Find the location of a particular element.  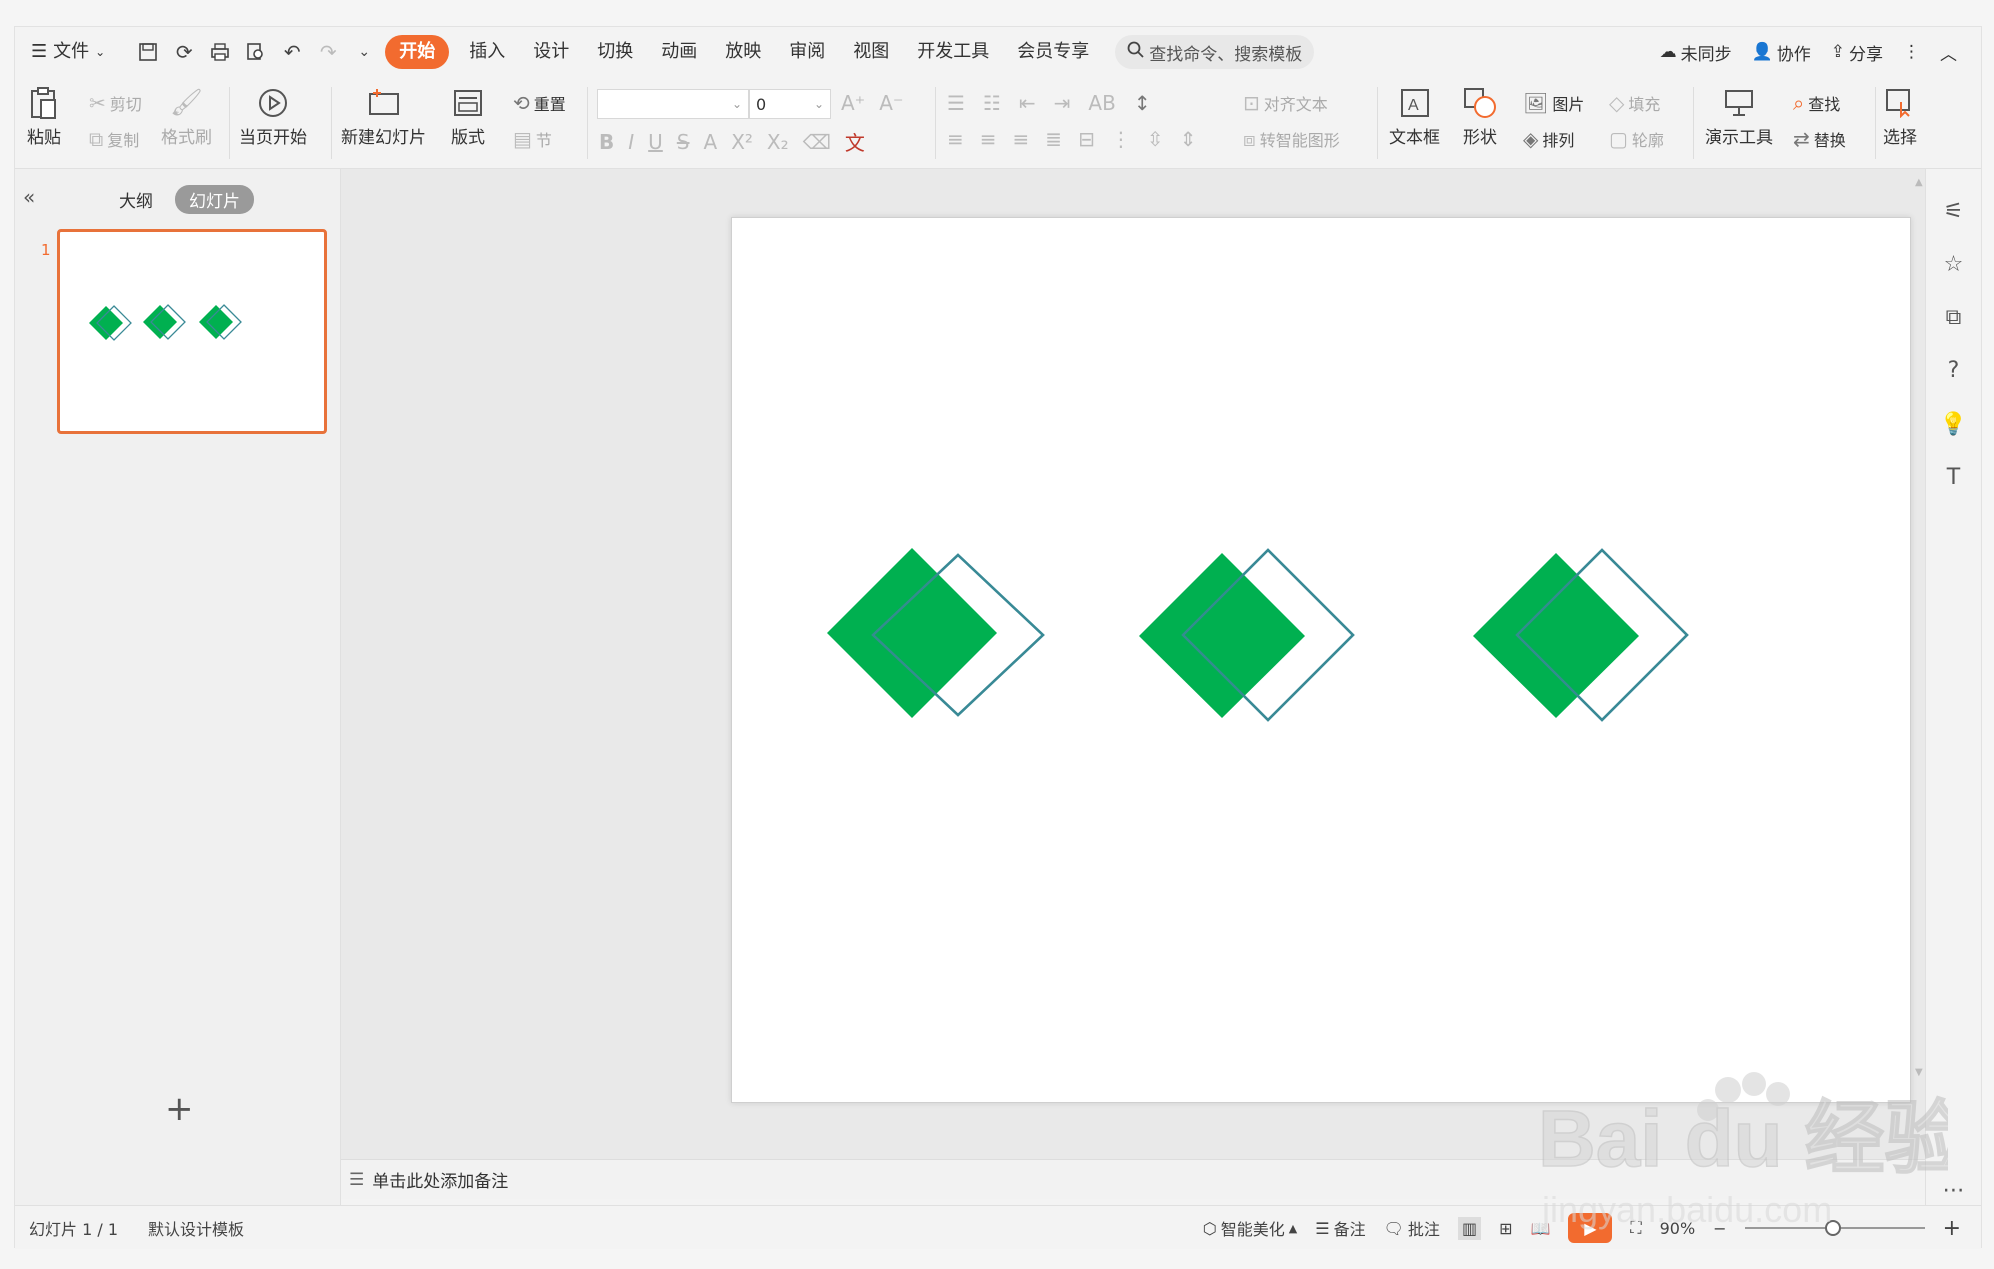

customize-icon: ⌄ is located at coordinates (364, 52).